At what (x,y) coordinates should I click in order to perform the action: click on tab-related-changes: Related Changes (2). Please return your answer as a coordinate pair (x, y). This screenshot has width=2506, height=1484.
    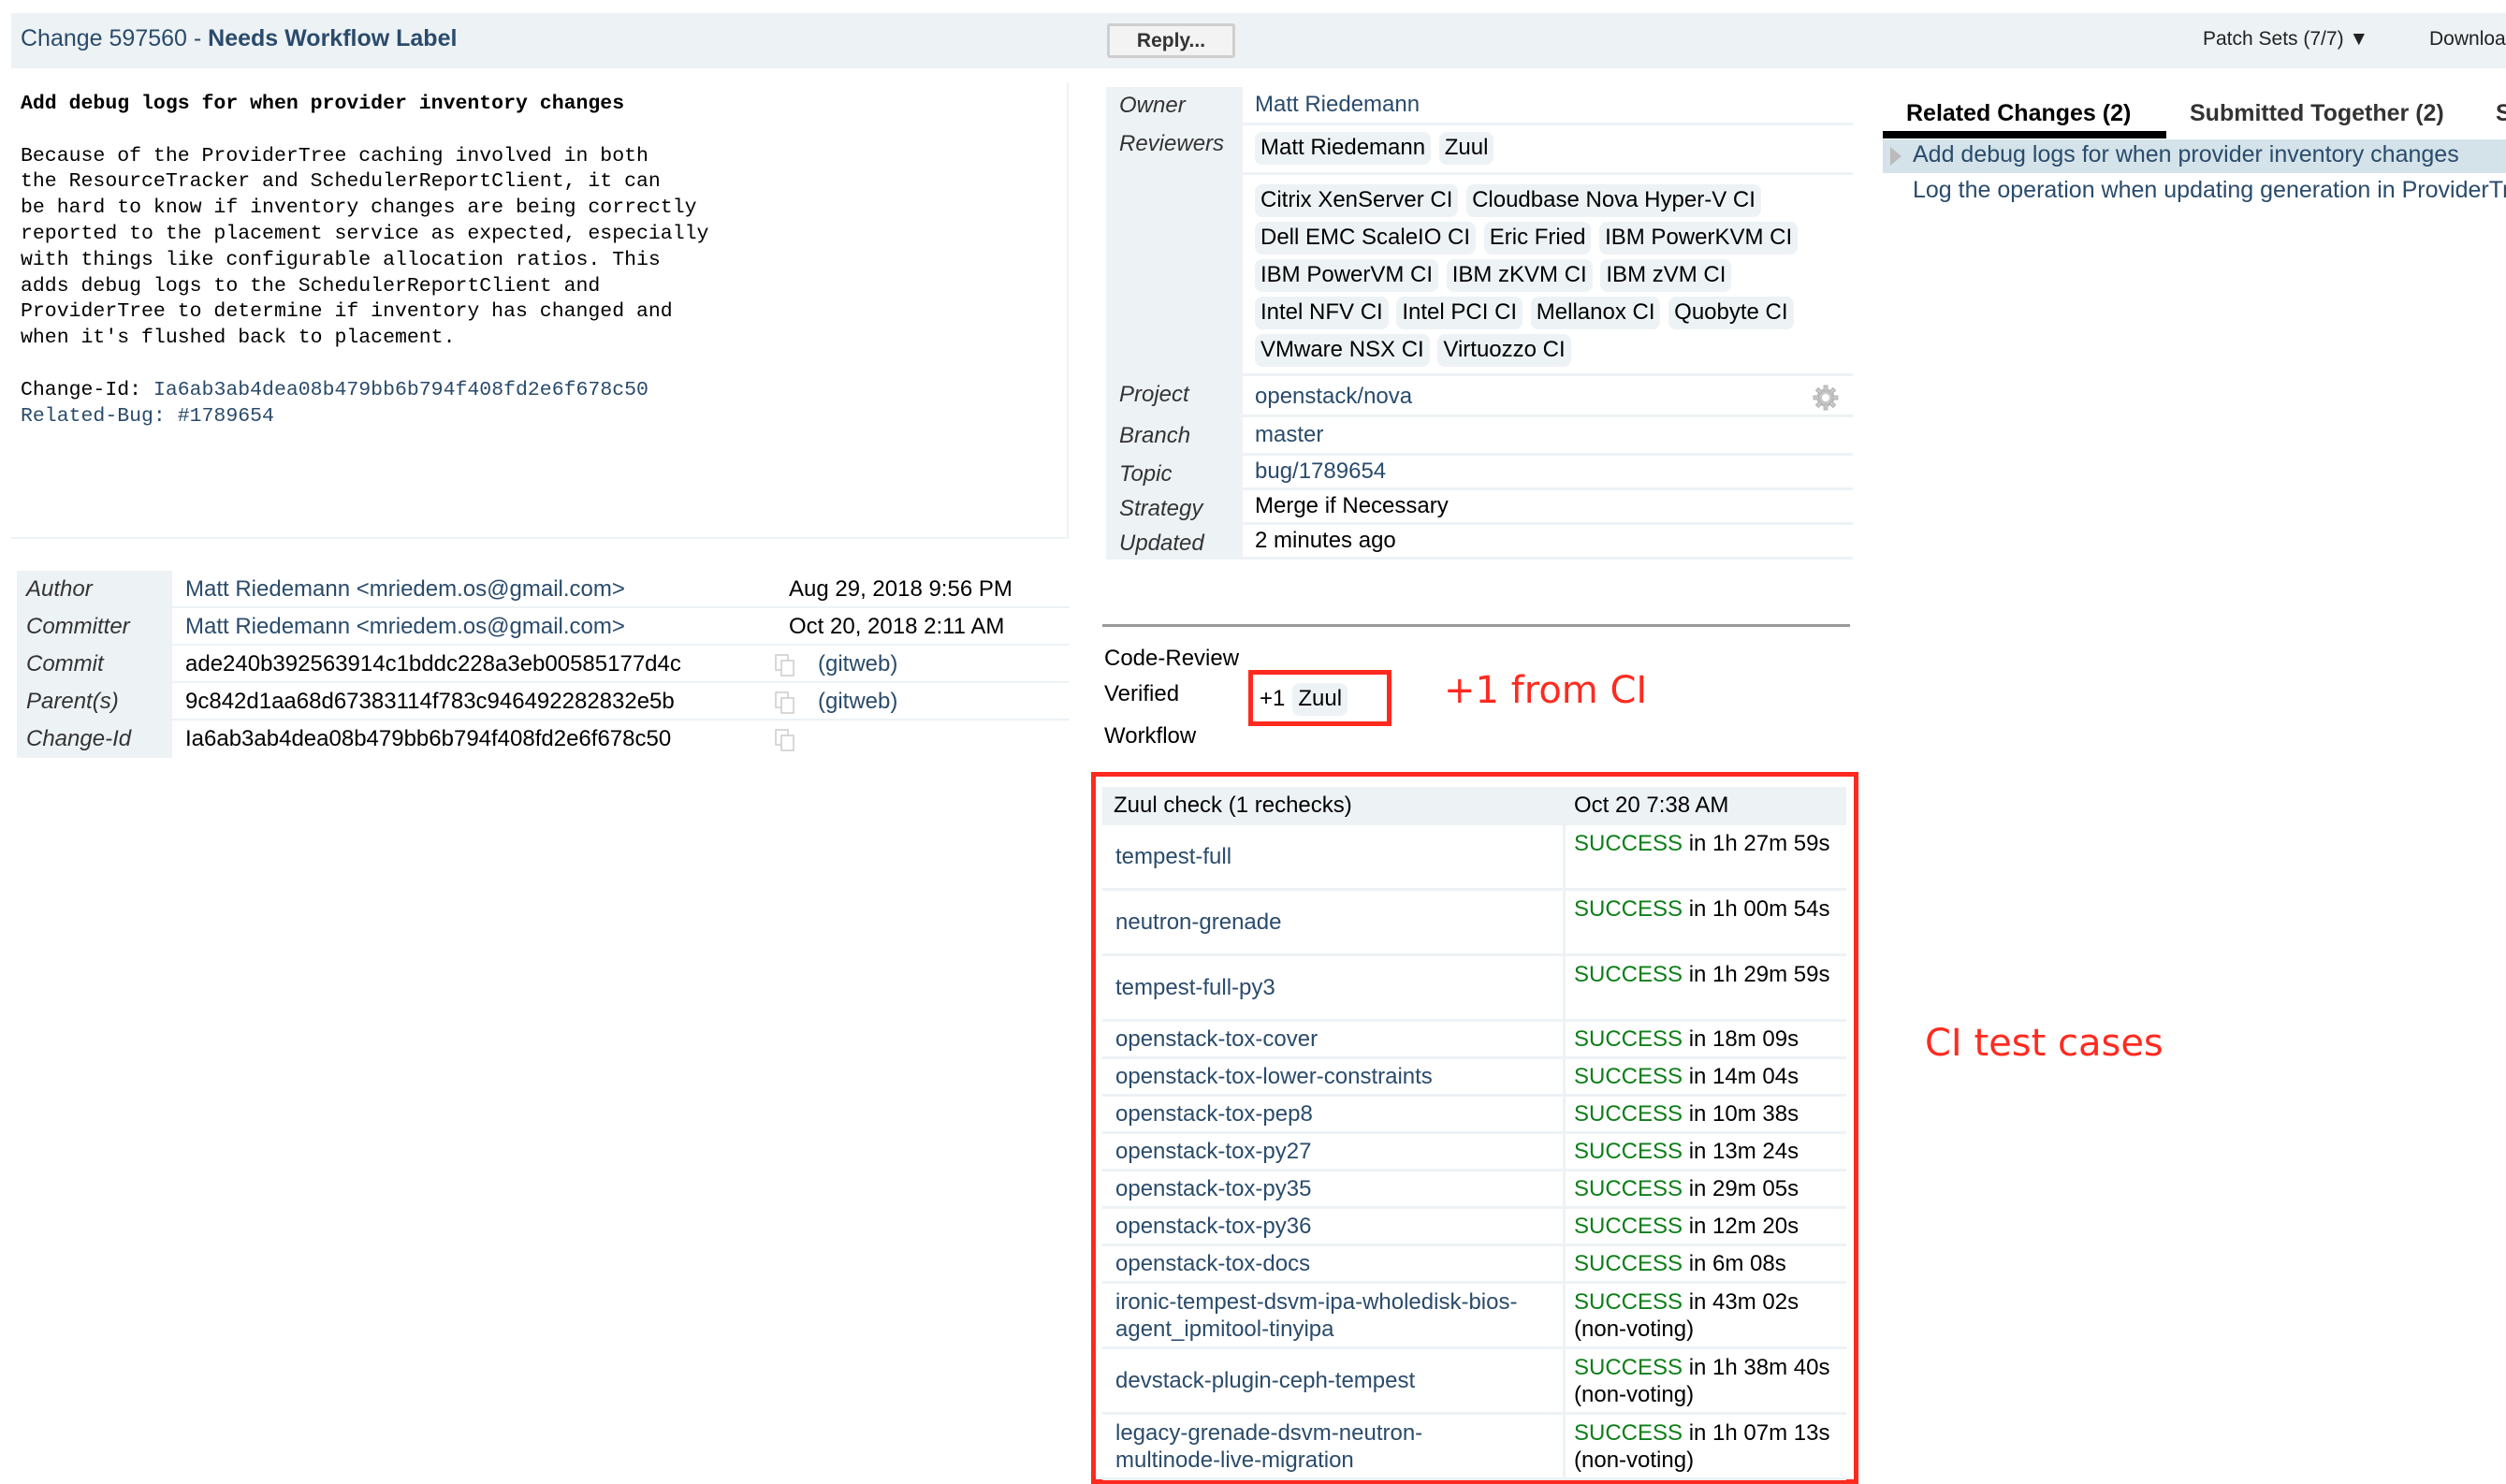
    Looking at the image, I should click on (2018, 113).